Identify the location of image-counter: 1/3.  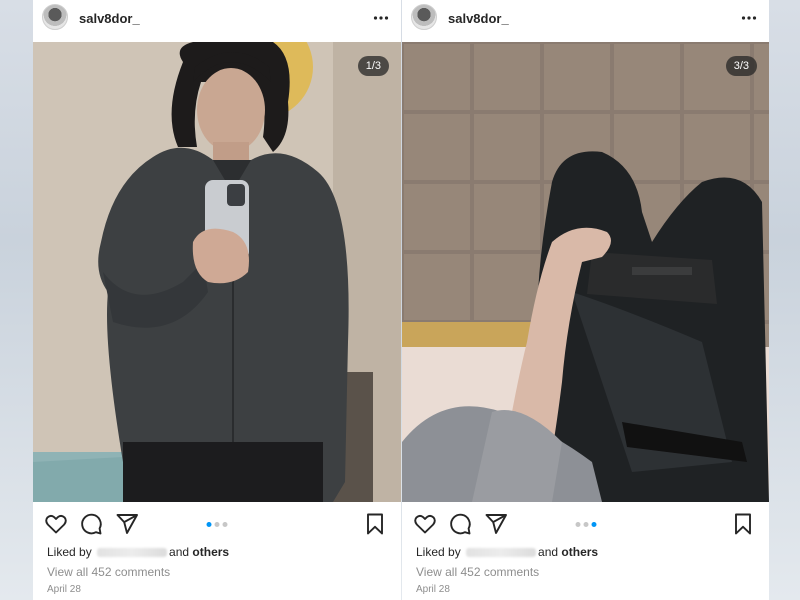
(373, 66).